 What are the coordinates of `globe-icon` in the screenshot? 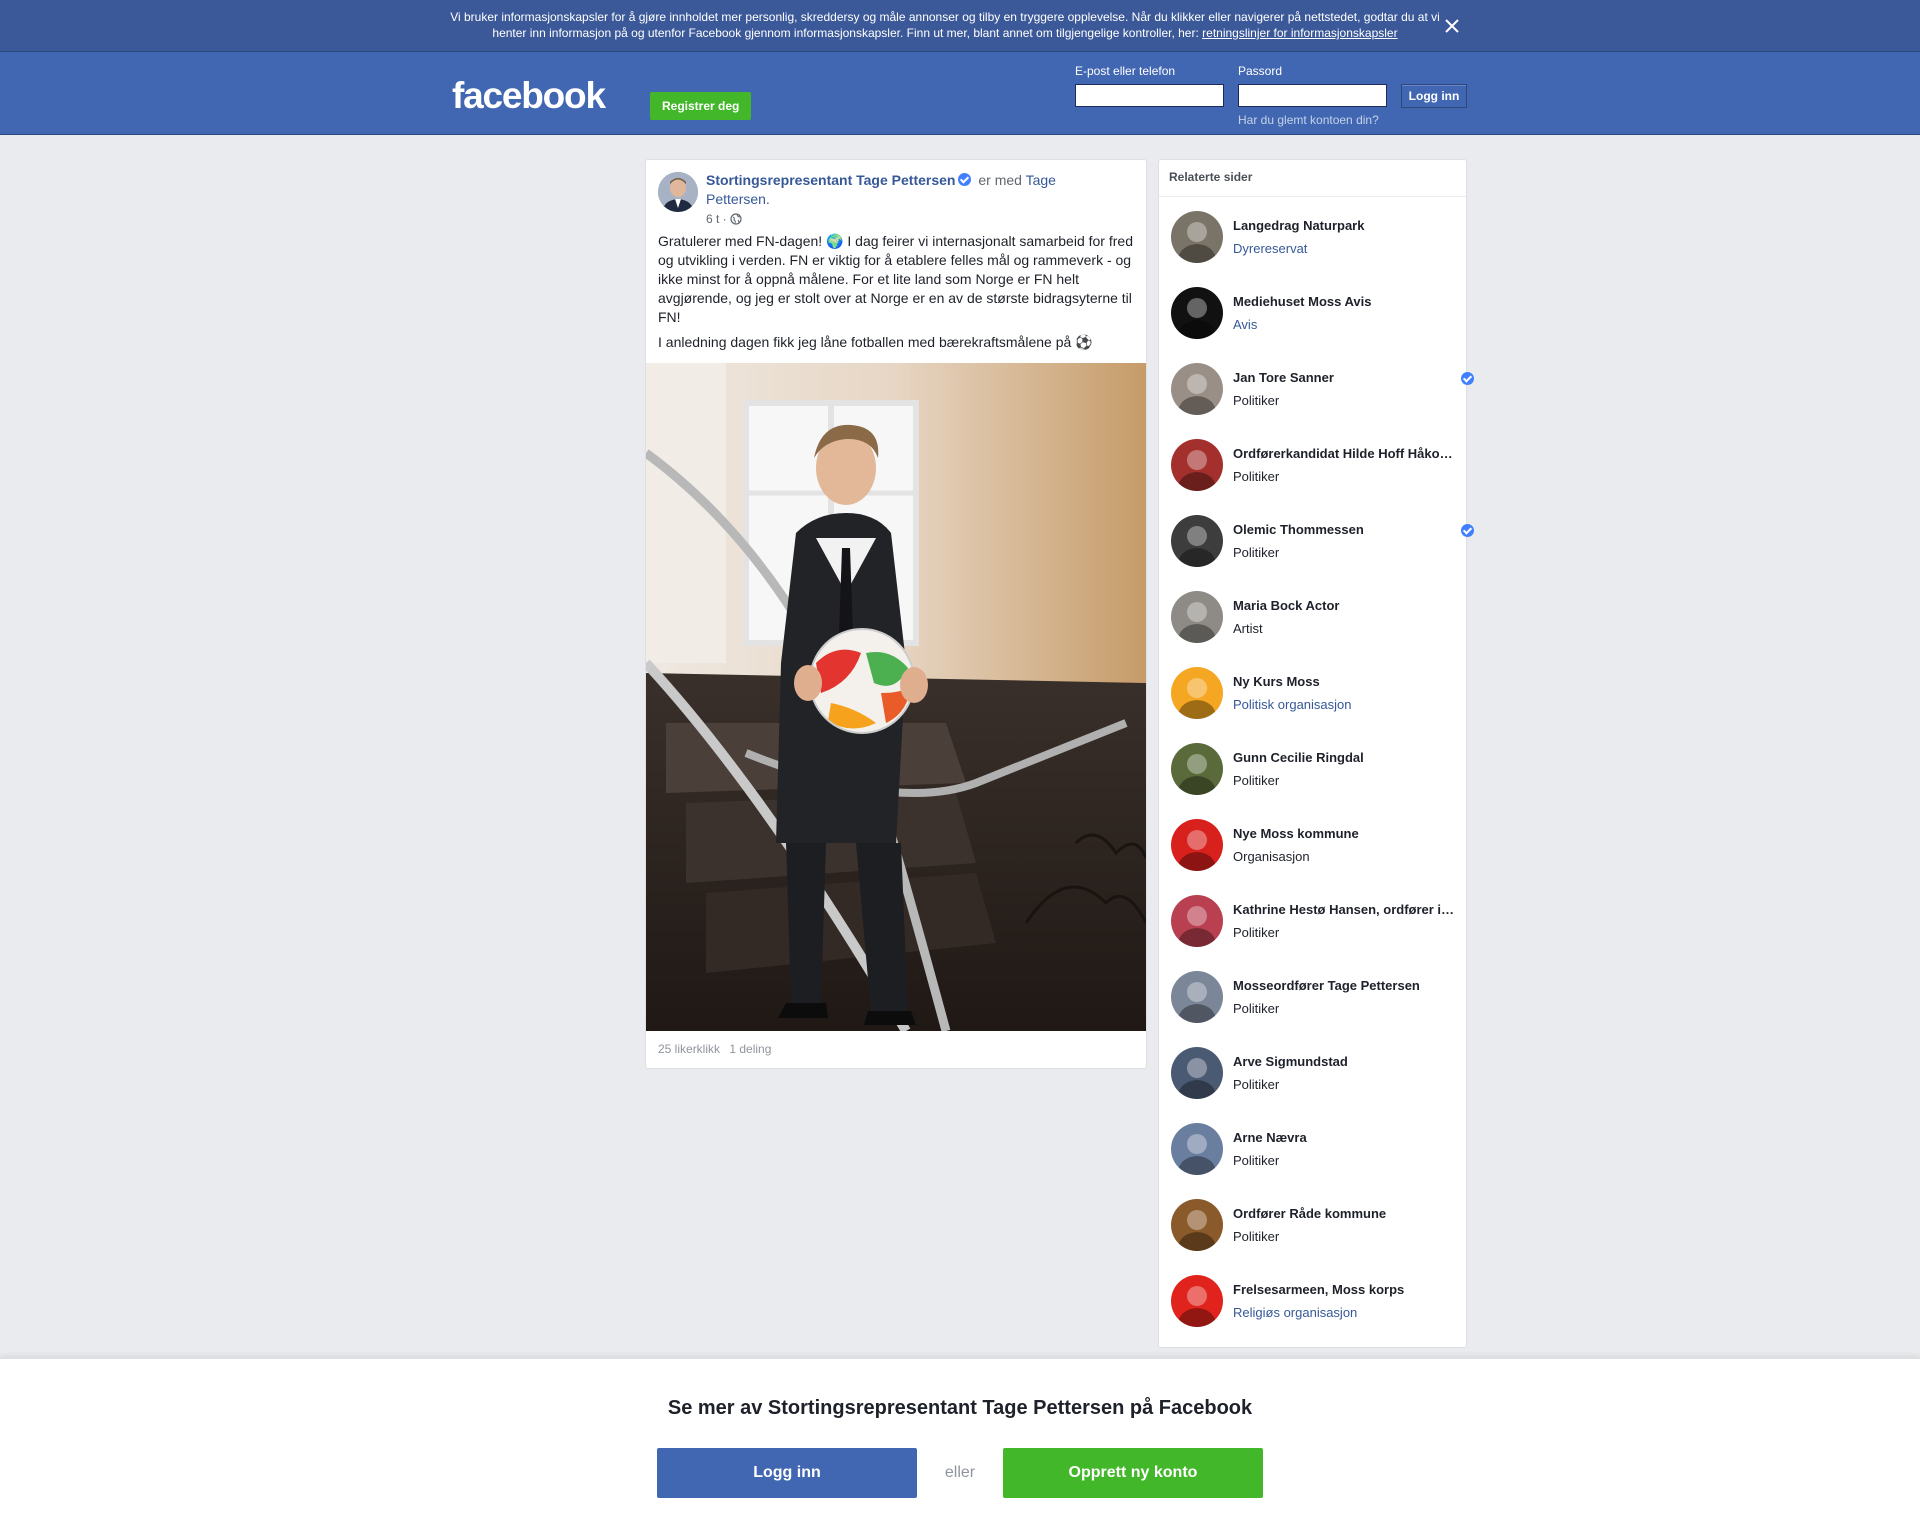 It's located at (736, 219).